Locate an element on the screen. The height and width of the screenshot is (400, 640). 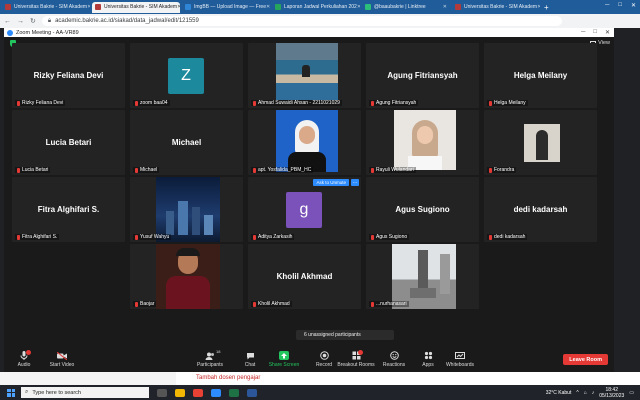
add-lecturer-link: Tambah dosen pengajar is located at coordinates (228, 378).